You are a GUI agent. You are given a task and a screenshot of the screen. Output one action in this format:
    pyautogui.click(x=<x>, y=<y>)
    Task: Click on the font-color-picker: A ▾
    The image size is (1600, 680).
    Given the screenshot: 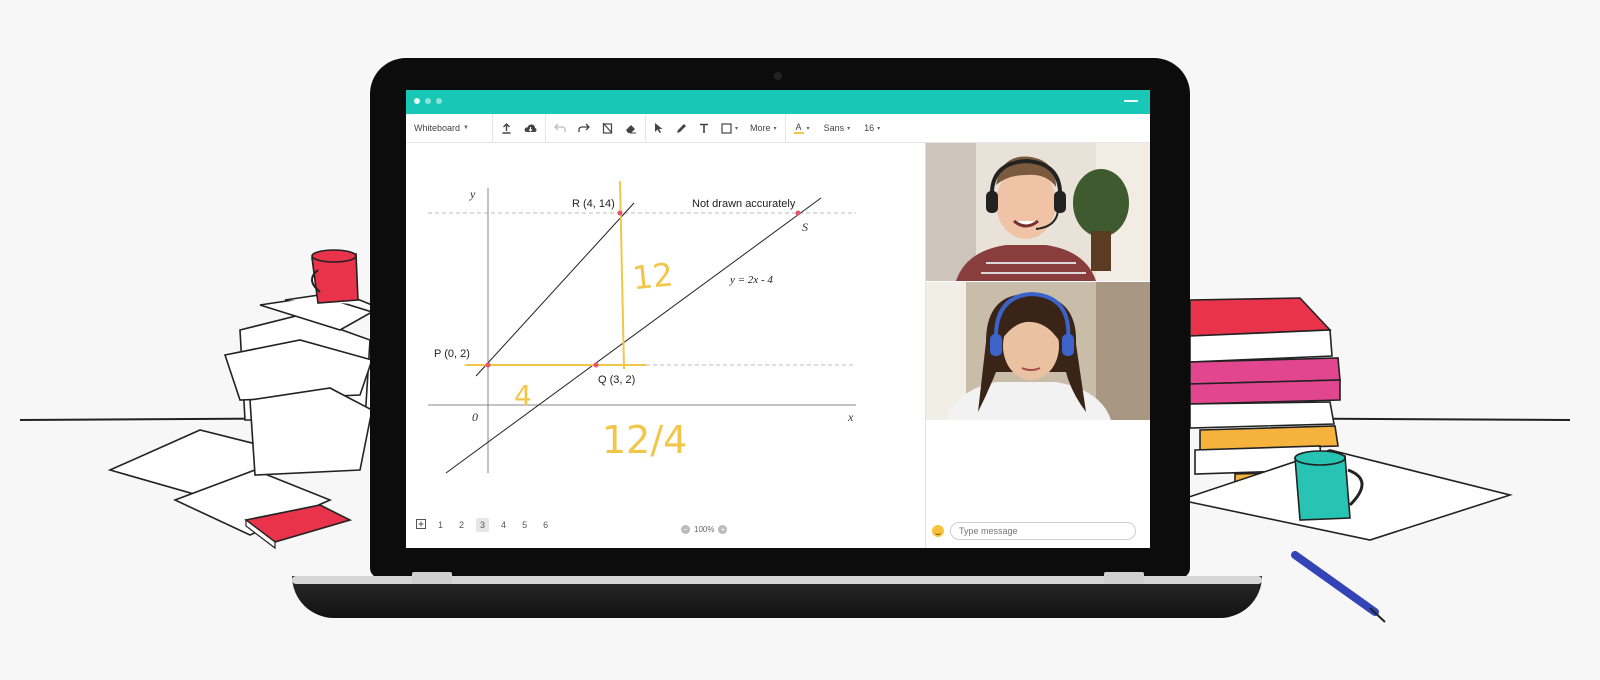 What is the action you would take?
    pyautogui.click(x=801, y=127)
    